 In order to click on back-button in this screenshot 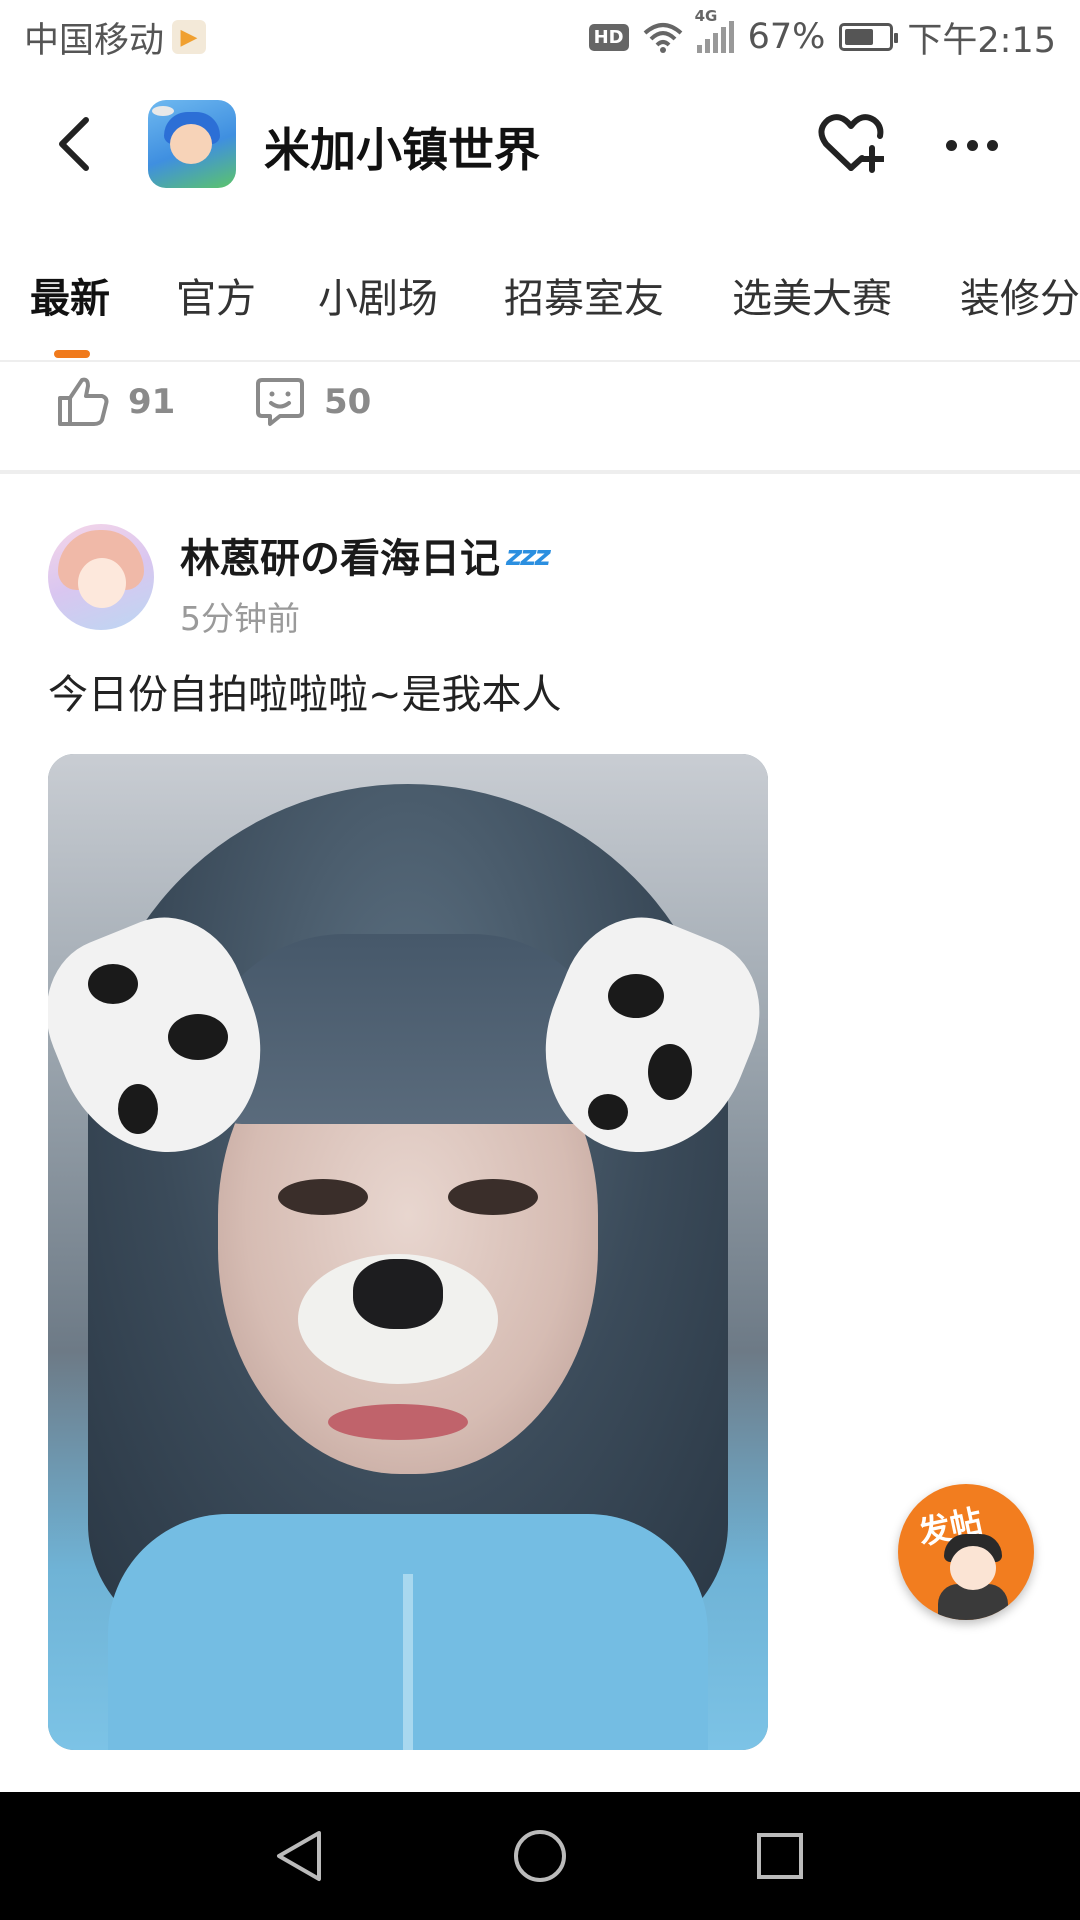, I will do `click(74, 144)`.